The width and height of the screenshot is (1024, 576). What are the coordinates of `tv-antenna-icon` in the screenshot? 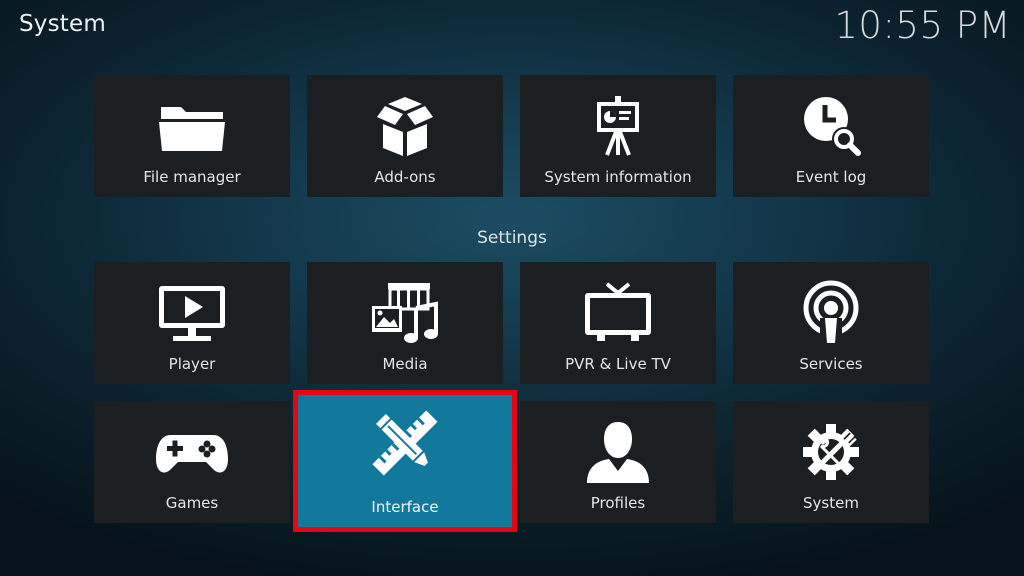 It's located at (618, 313).